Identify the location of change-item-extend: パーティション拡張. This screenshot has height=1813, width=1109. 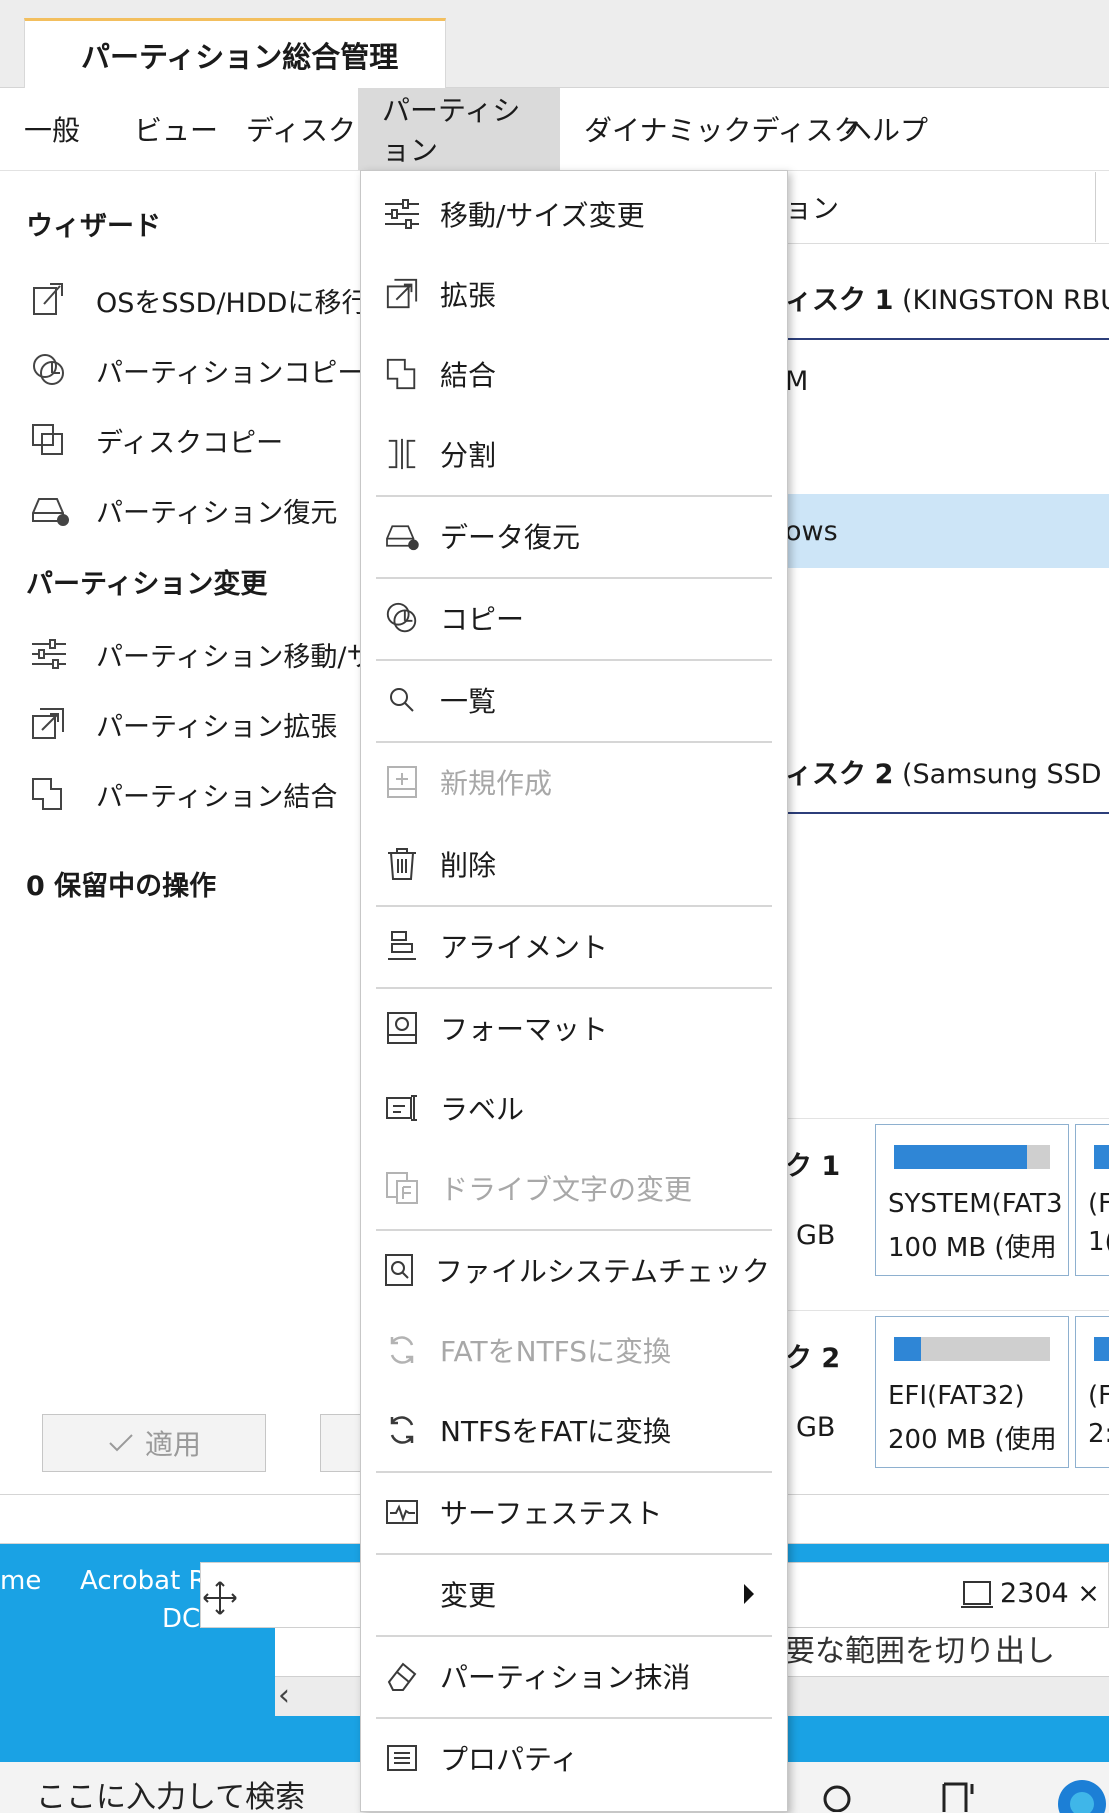
(183, 724).